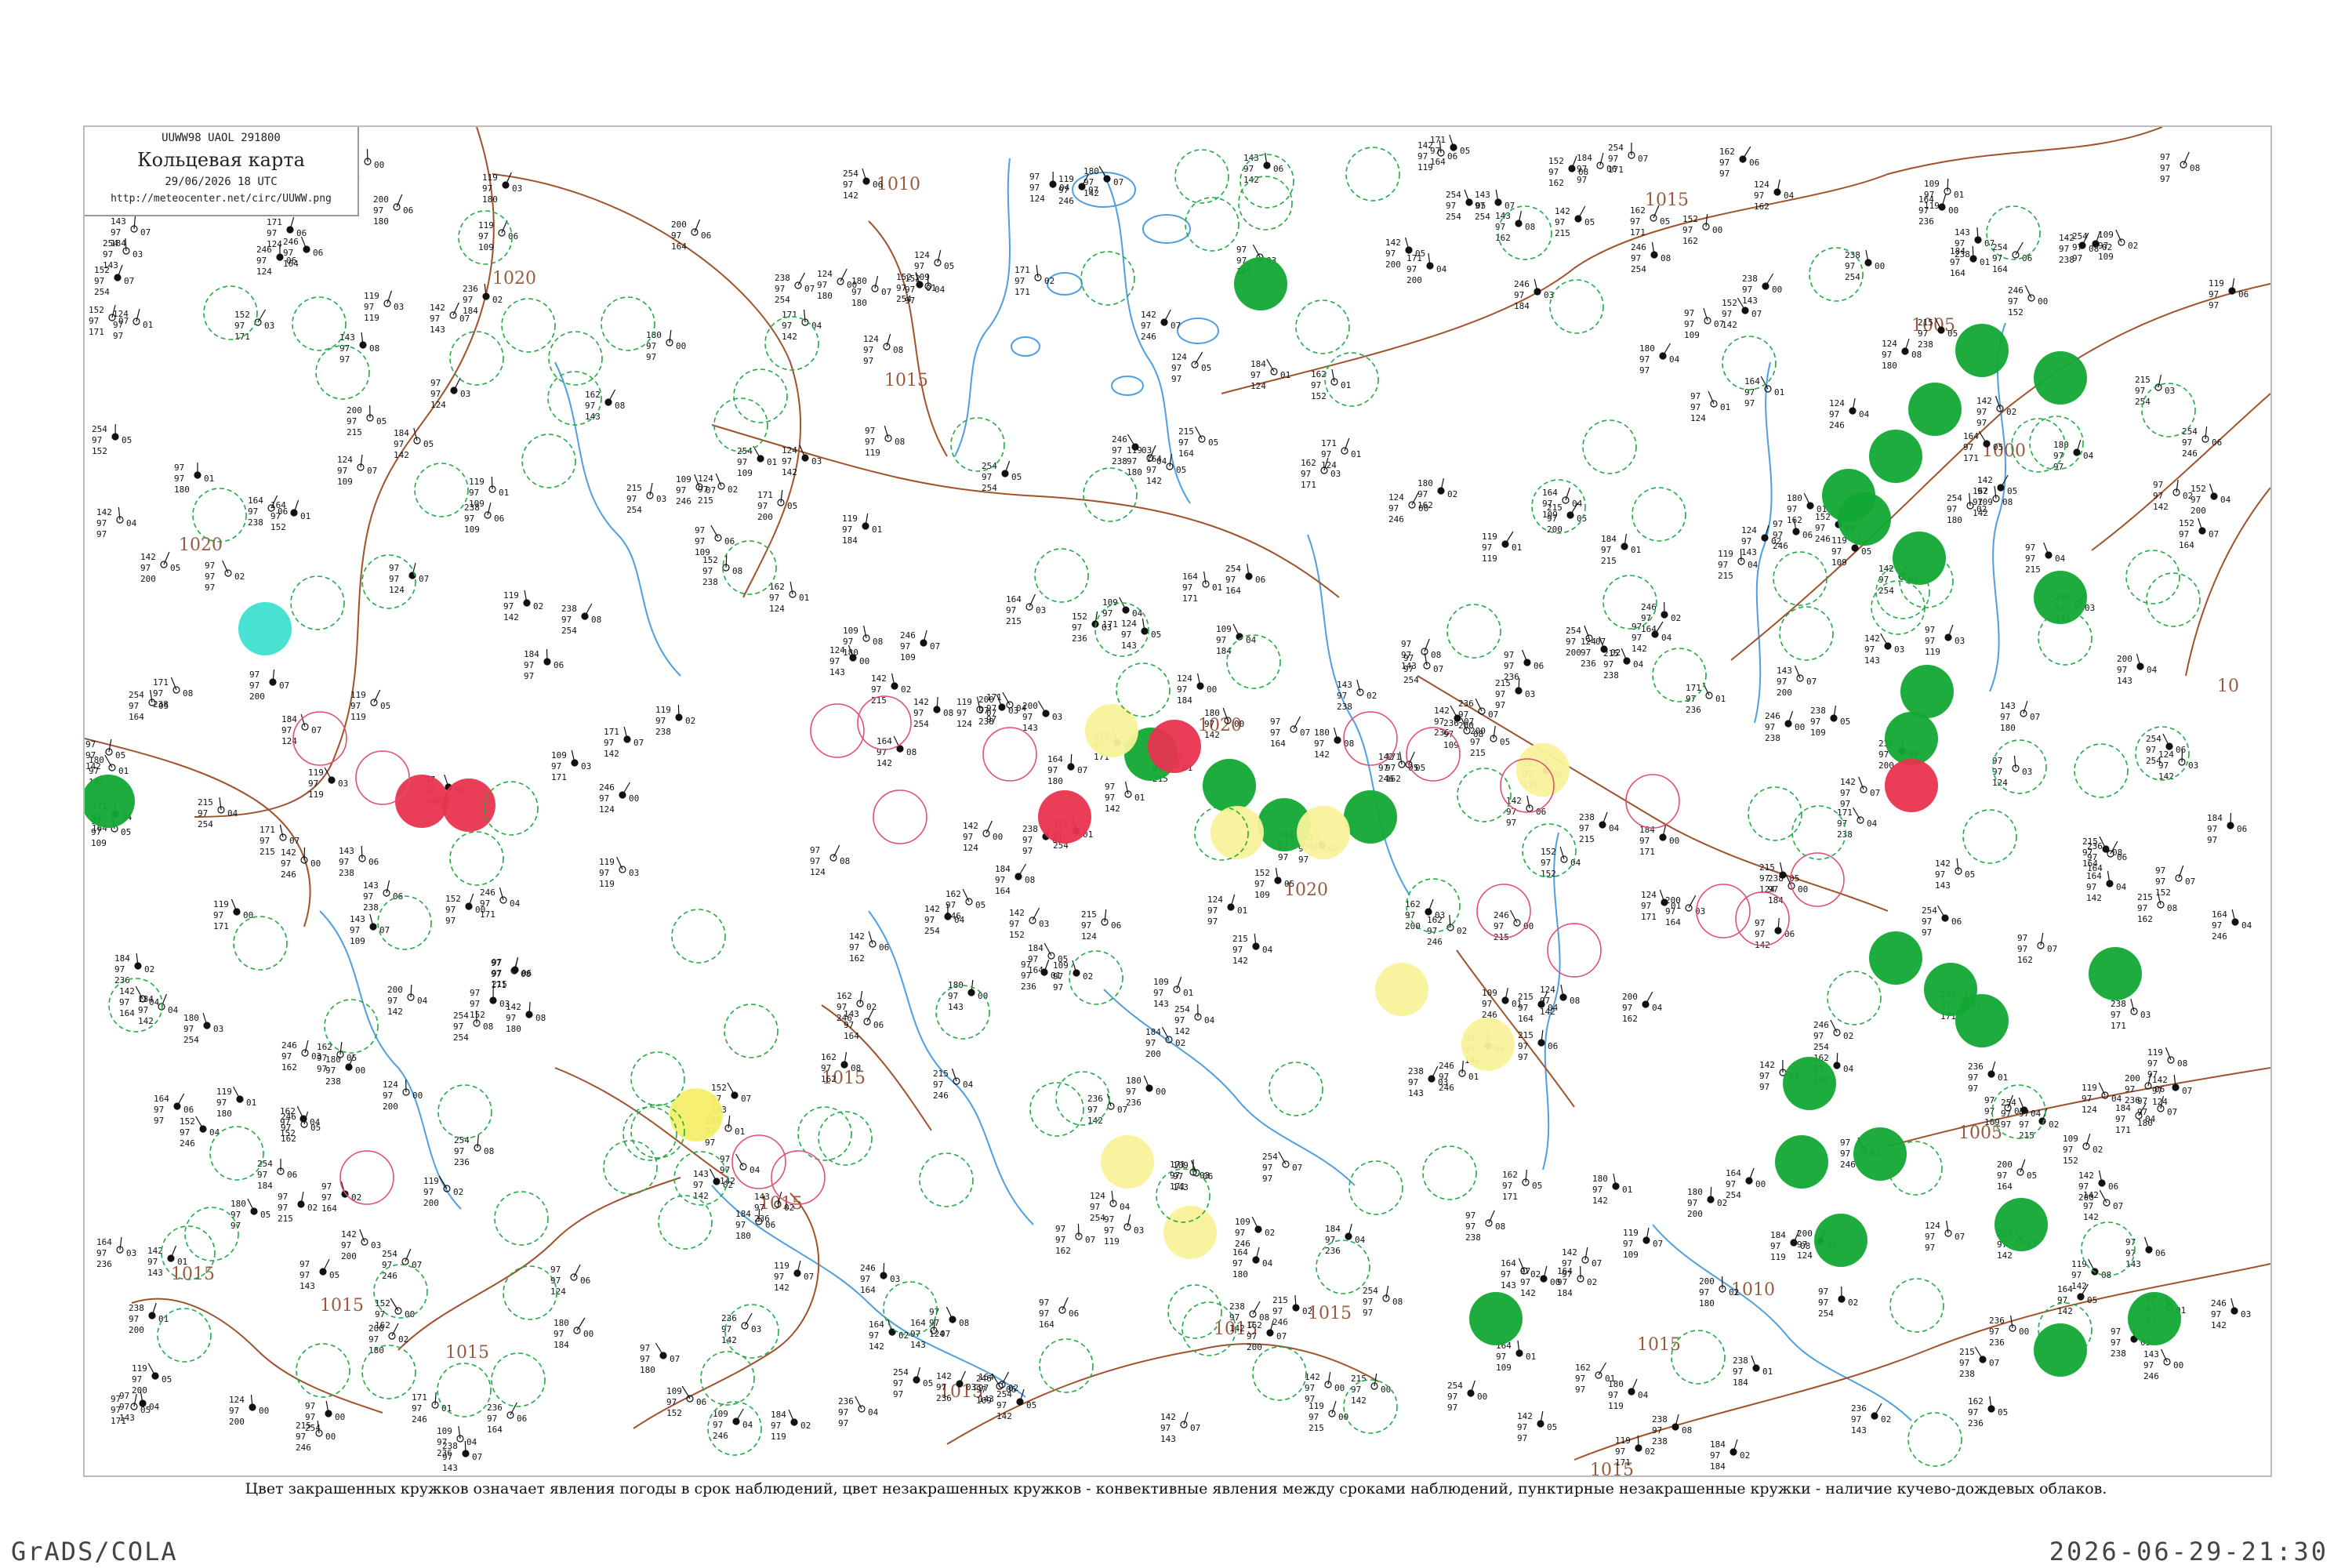 The height and width of the screenshot is (1568, 2352). What do you see at coordinates (904, 277) in the screenshot?
I see `station-value: 152` at bounding box center [904, 277].